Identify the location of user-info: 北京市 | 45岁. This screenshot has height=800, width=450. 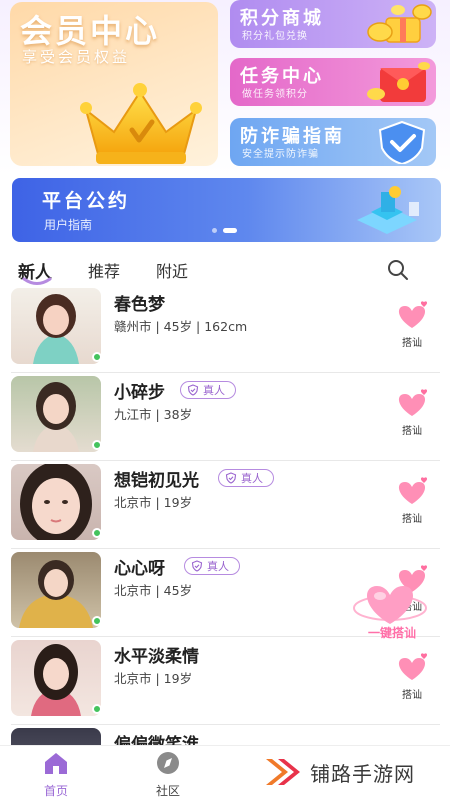
(153, 590).